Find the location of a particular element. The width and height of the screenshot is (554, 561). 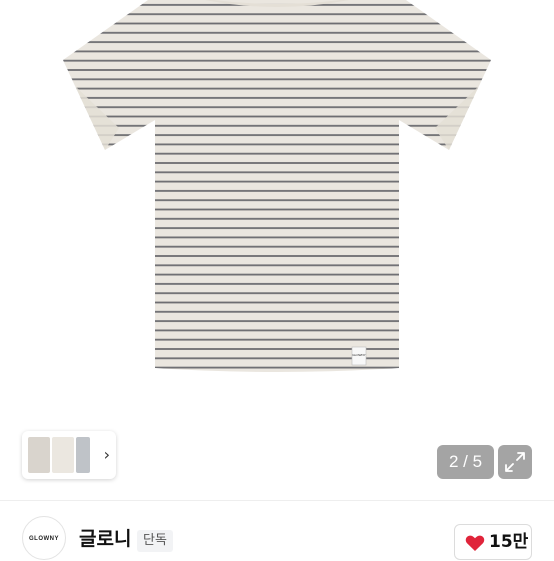

heart-icon is located at coordinates (475, 543).